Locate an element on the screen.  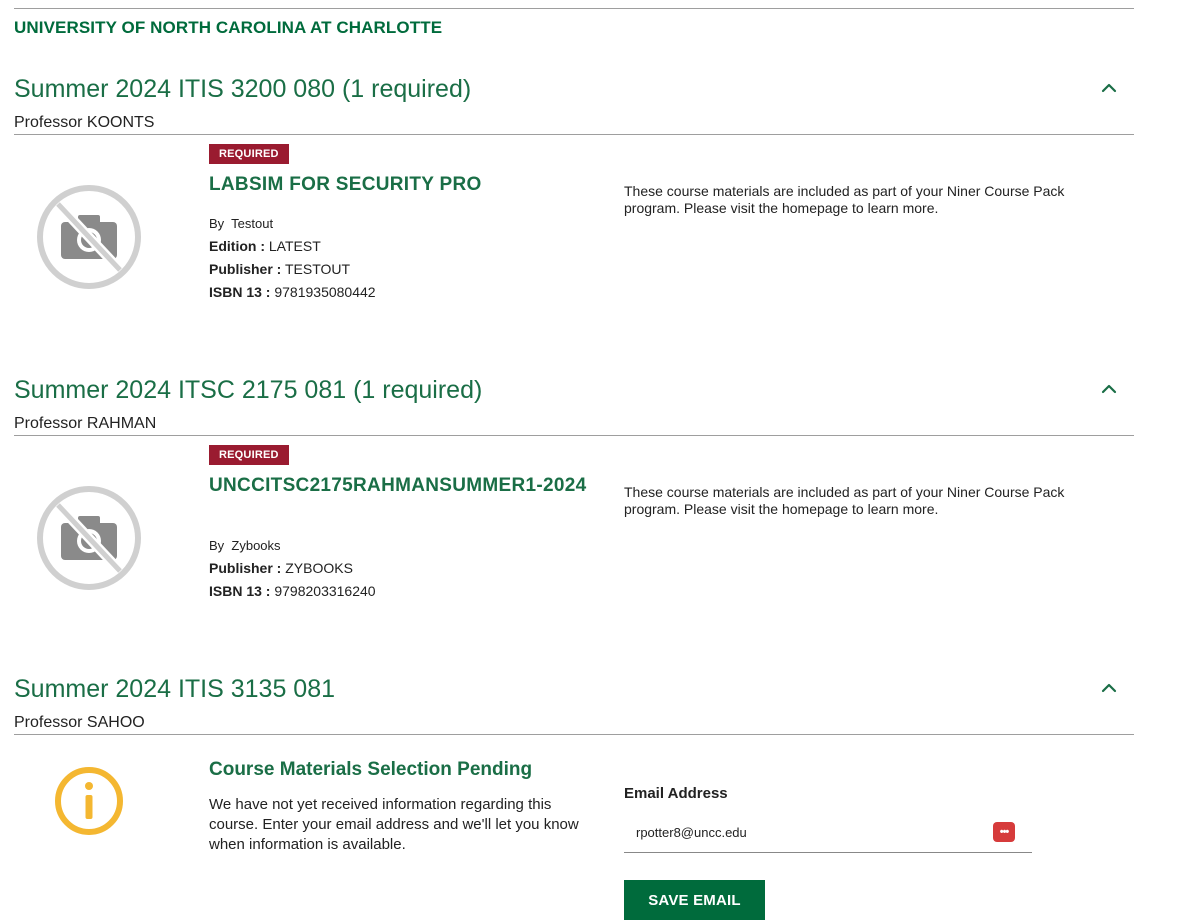
edition-label: Edition : is located at coordinates (237, 246).